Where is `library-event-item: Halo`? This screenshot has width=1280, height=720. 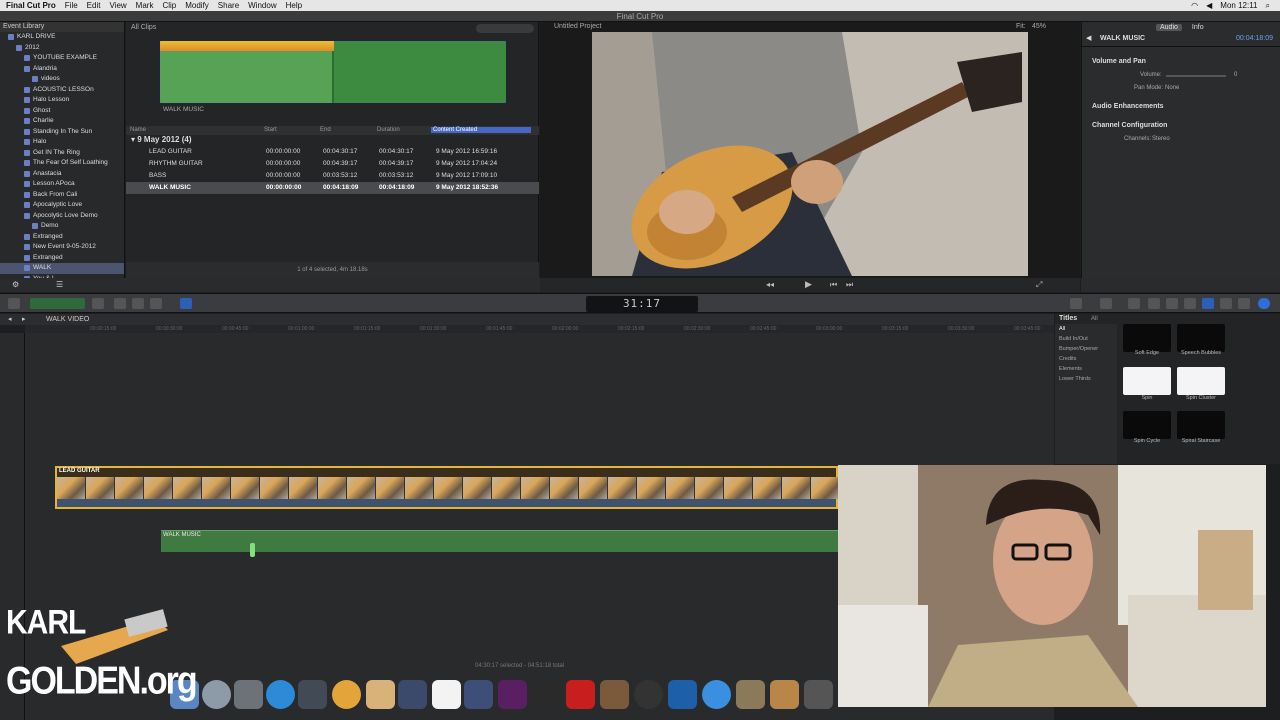 library-event-item: Halo is located at coordinates (62, 142).